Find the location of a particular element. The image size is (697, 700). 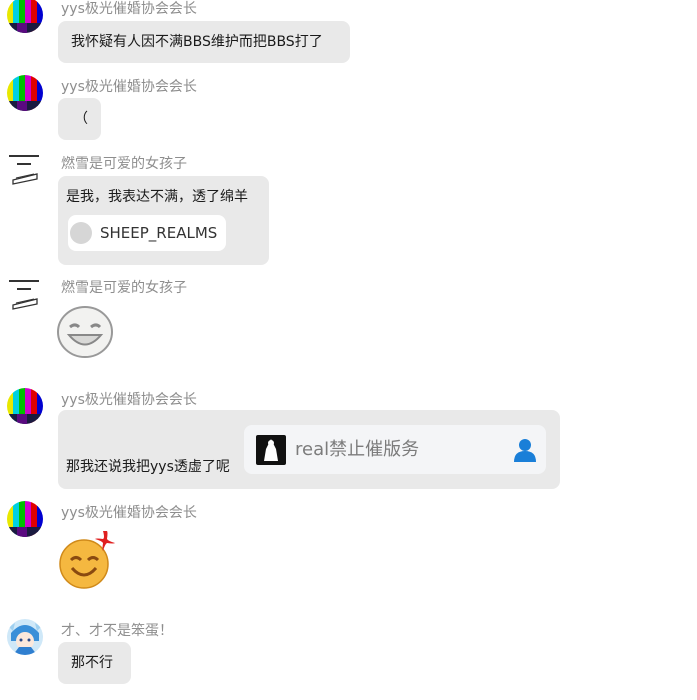

message-bubble: 那我还说我把yys透虚了呢 real禁止催版务 is located at coordinates (309, 449).